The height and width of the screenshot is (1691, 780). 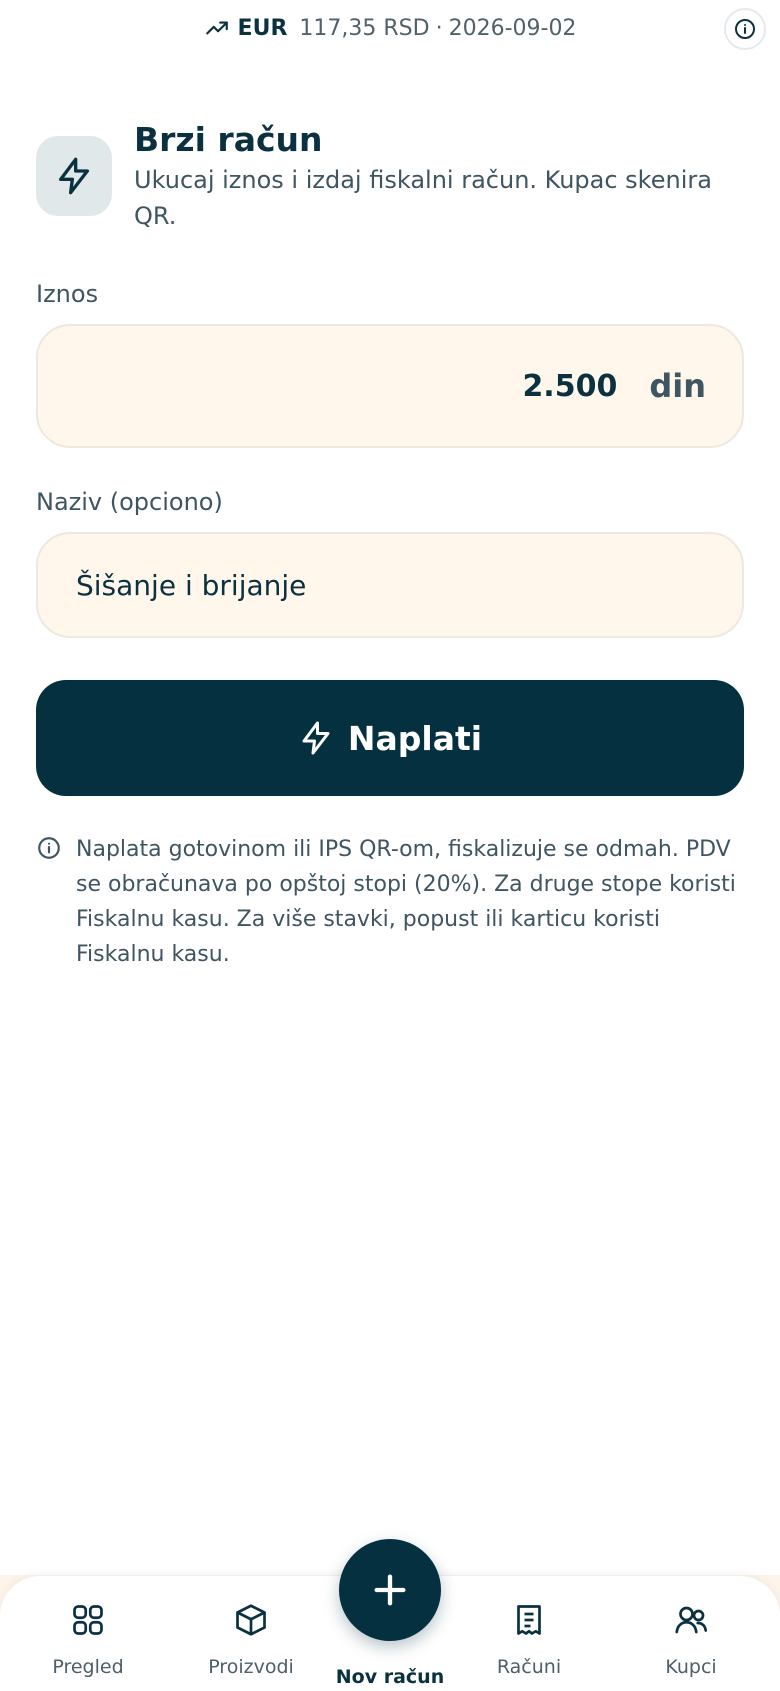 What do you see at coordinates (251, 1640) in the screenshot?
I see `nav-item-proizvodi: Proizvodi` at bounding box center [251, 1640].